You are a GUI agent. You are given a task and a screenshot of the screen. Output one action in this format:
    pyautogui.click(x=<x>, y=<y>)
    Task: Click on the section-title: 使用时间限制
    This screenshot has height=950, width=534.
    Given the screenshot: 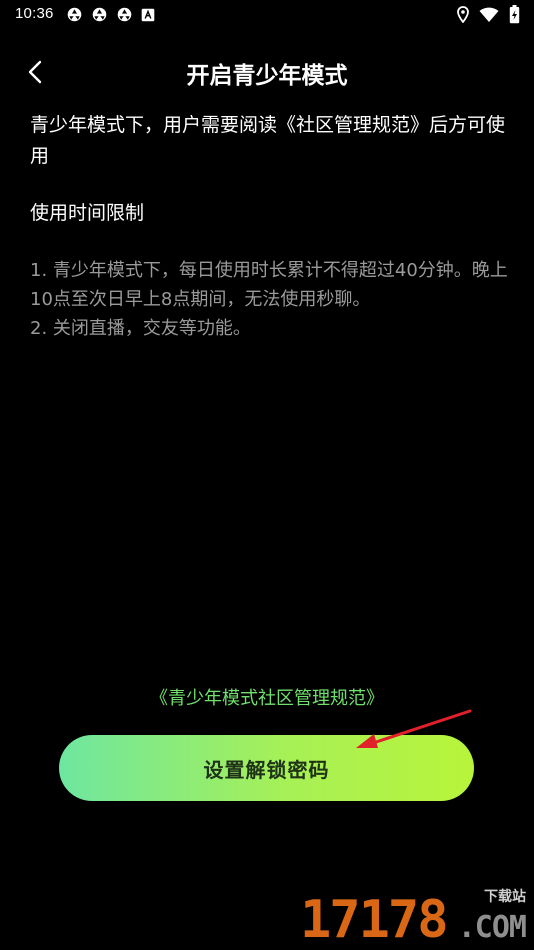 What is the action you would take?
    pyautogui.click(x=87, y=213)
    